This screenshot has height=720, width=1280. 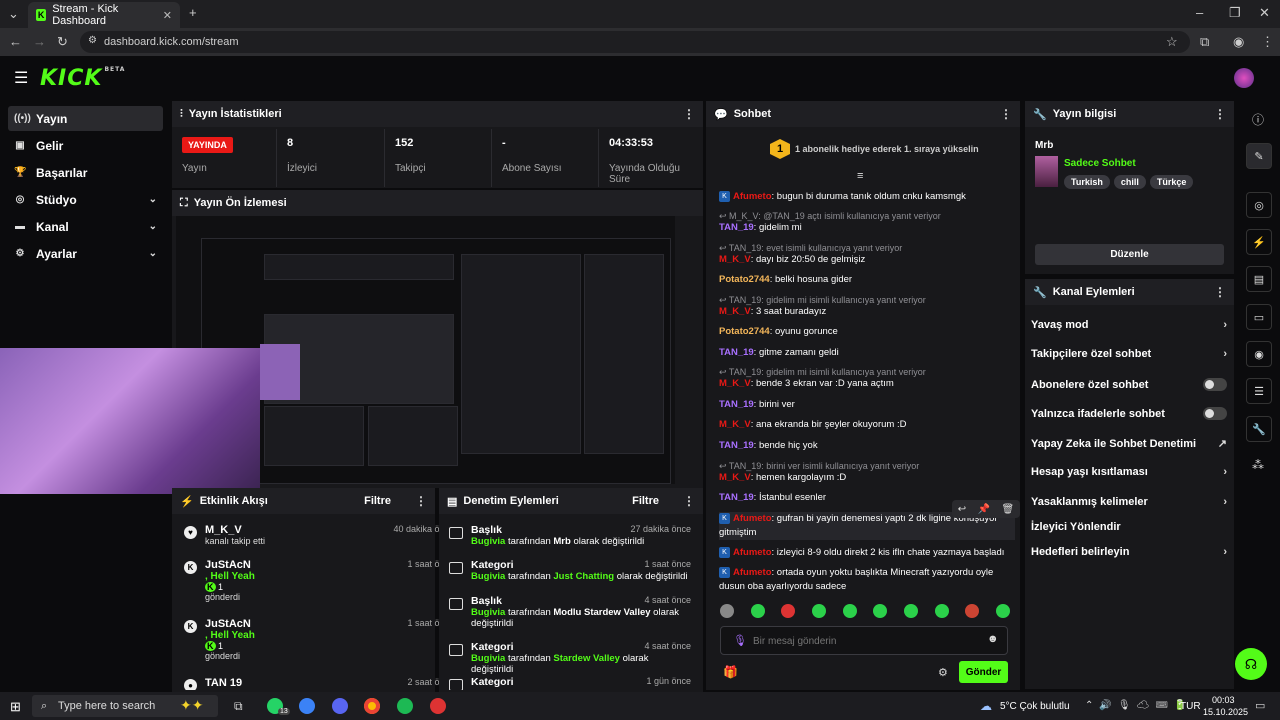 What do you see at coordinates (1264, 13) in the screenshot?
I see `close-window-icon: ✕` at bounding box center [1264, 13].